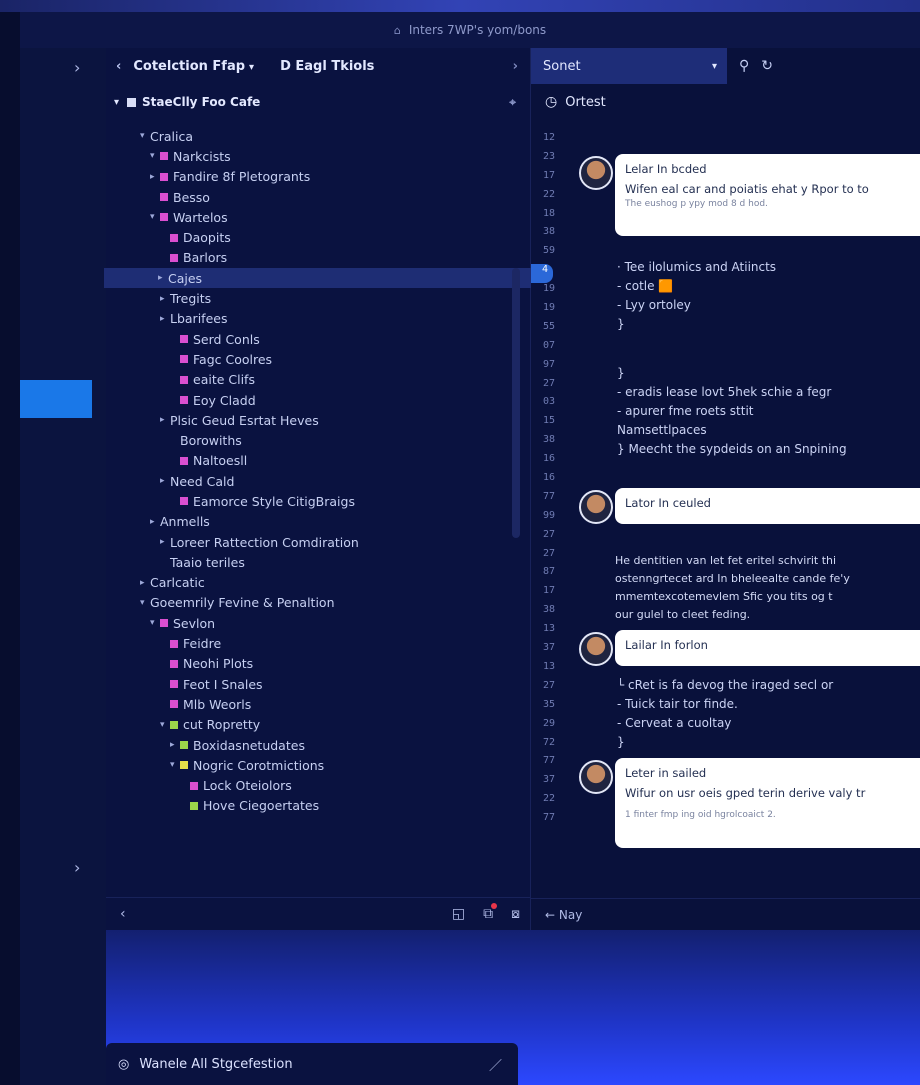 The height and width of the screenshot is (1085, 920). I want to click on notification-icon: ⧉, so click(490, 912).